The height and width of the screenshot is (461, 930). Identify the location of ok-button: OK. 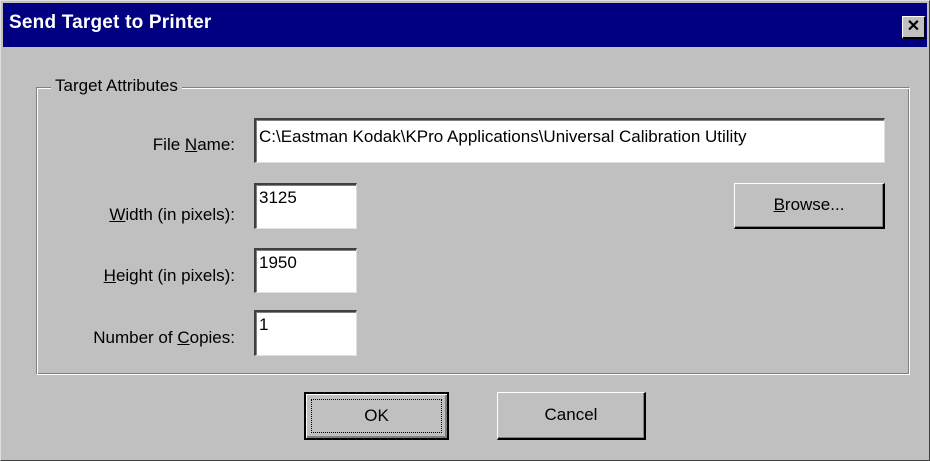
(376, 416).